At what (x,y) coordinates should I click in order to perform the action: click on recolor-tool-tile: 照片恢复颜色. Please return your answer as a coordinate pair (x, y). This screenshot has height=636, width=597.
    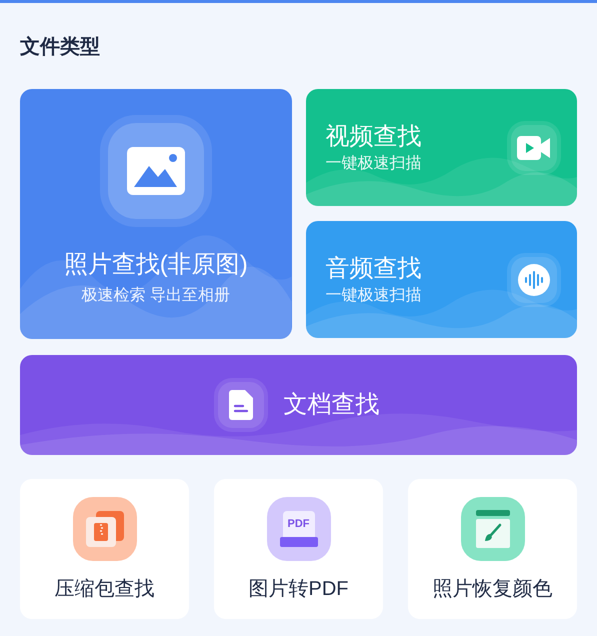
    Looking at the image, I should click on (492, 549).